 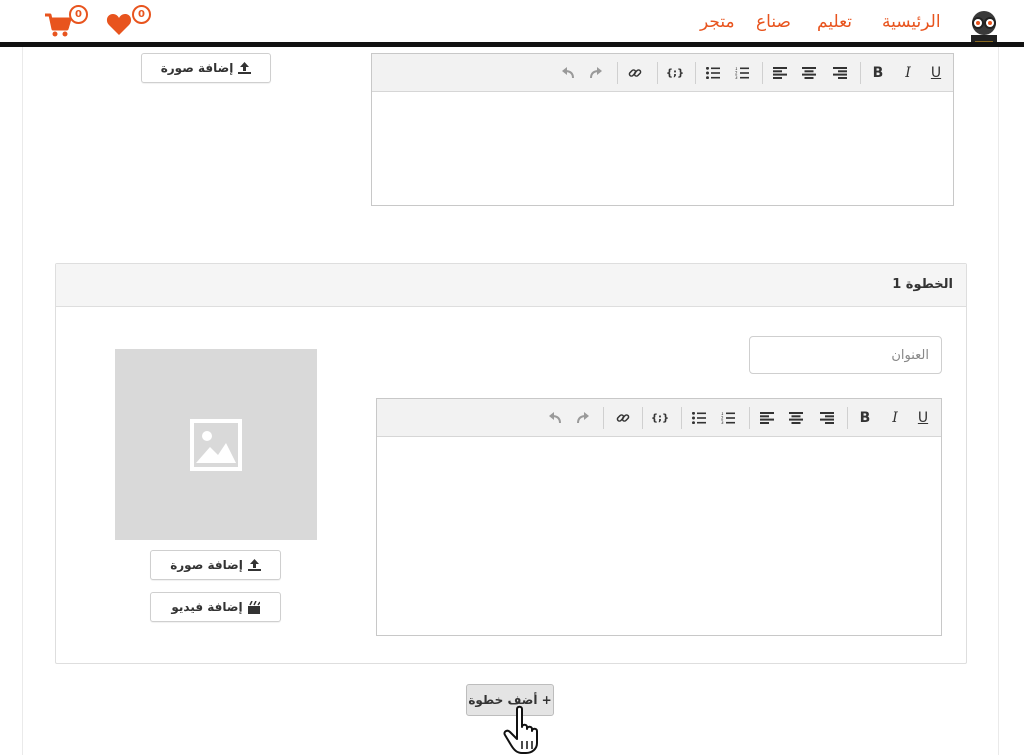 I want to click on site-header: الرئيسية تعليم صناع متجر 0 0, so click(x=512, y=22).